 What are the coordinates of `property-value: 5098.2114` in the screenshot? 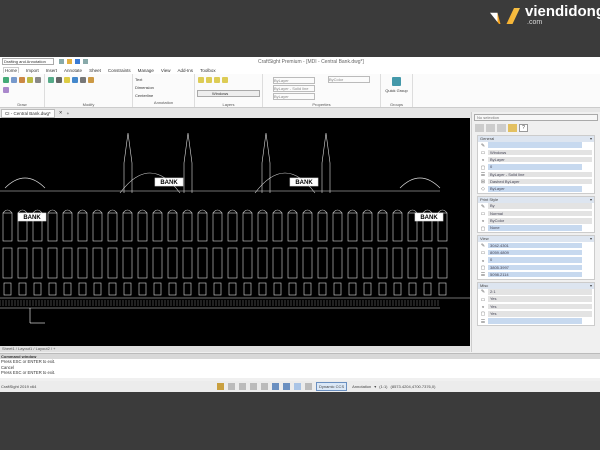 It's located at (535, 275).